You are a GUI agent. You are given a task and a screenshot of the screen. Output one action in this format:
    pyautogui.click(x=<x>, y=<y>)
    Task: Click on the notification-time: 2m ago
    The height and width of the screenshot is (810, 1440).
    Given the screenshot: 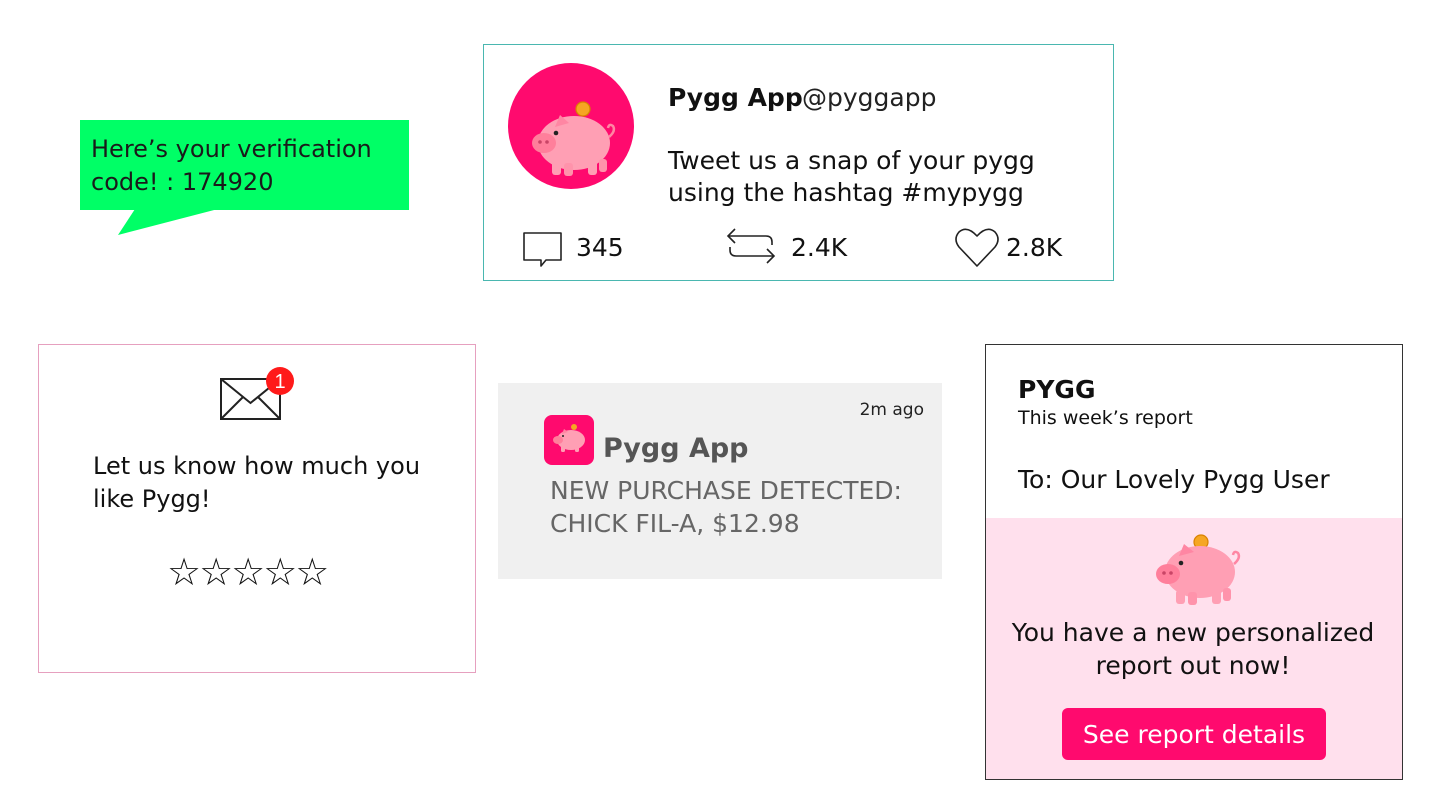 What is the action you would take?
    pyautogui.click(x=891, y=410)
    